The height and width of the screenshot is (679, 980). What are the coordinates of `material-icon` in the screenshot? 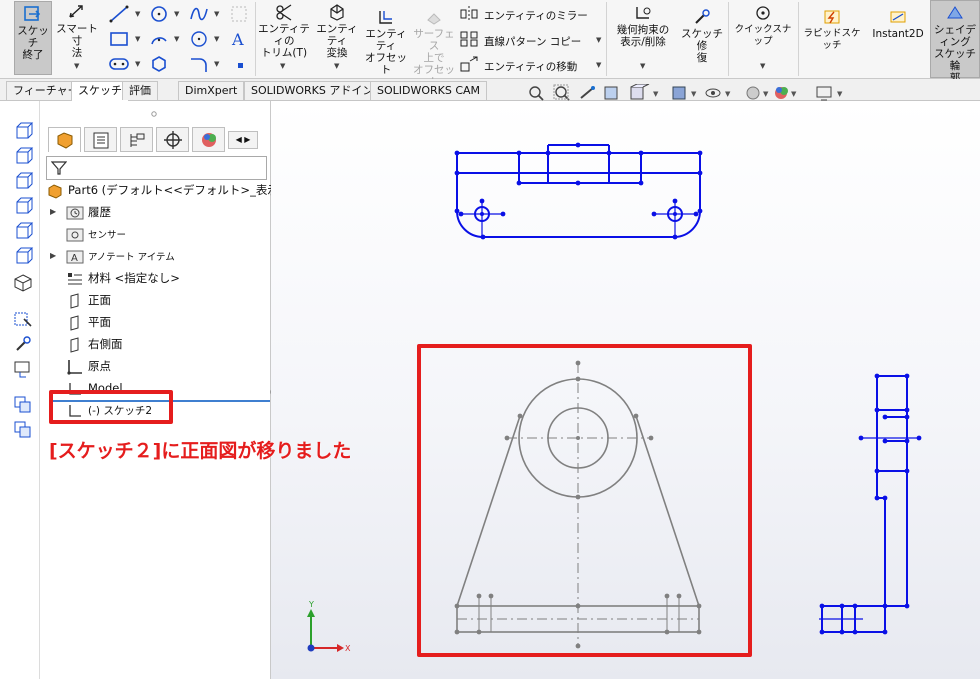 It's located at (75, 278).